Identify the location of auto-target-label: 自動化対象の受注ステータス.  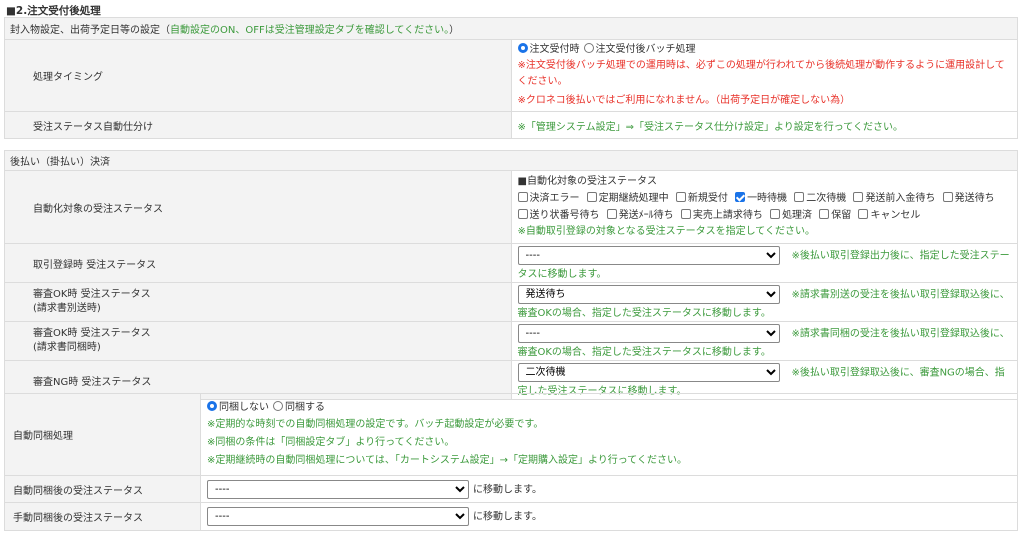
(258, 207).